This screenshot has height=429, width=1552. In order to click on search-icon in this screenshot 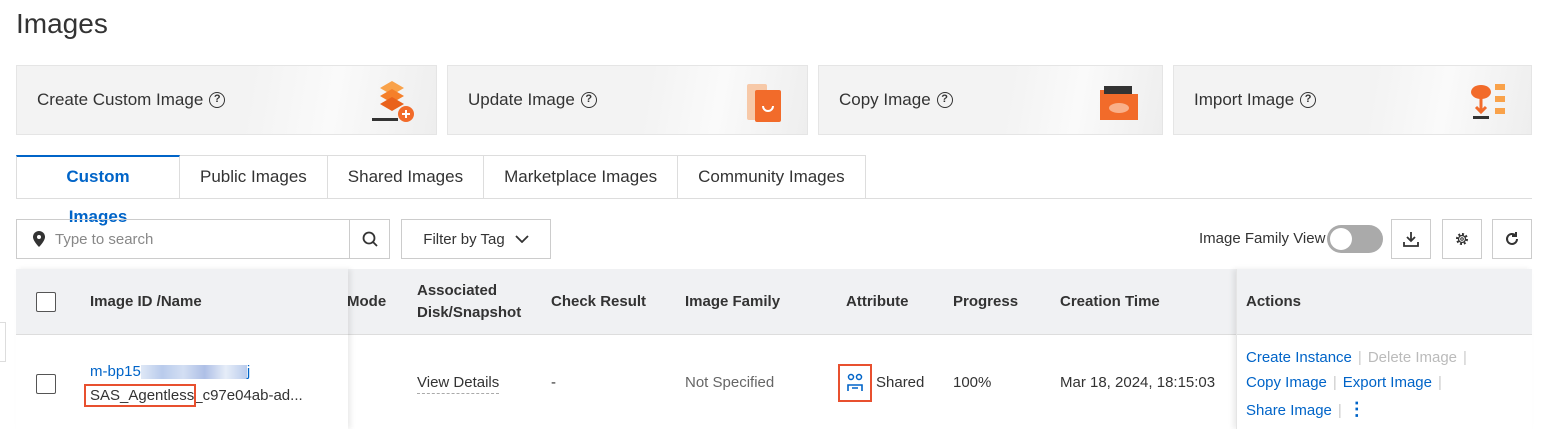, I will do `click(370, 239)`.